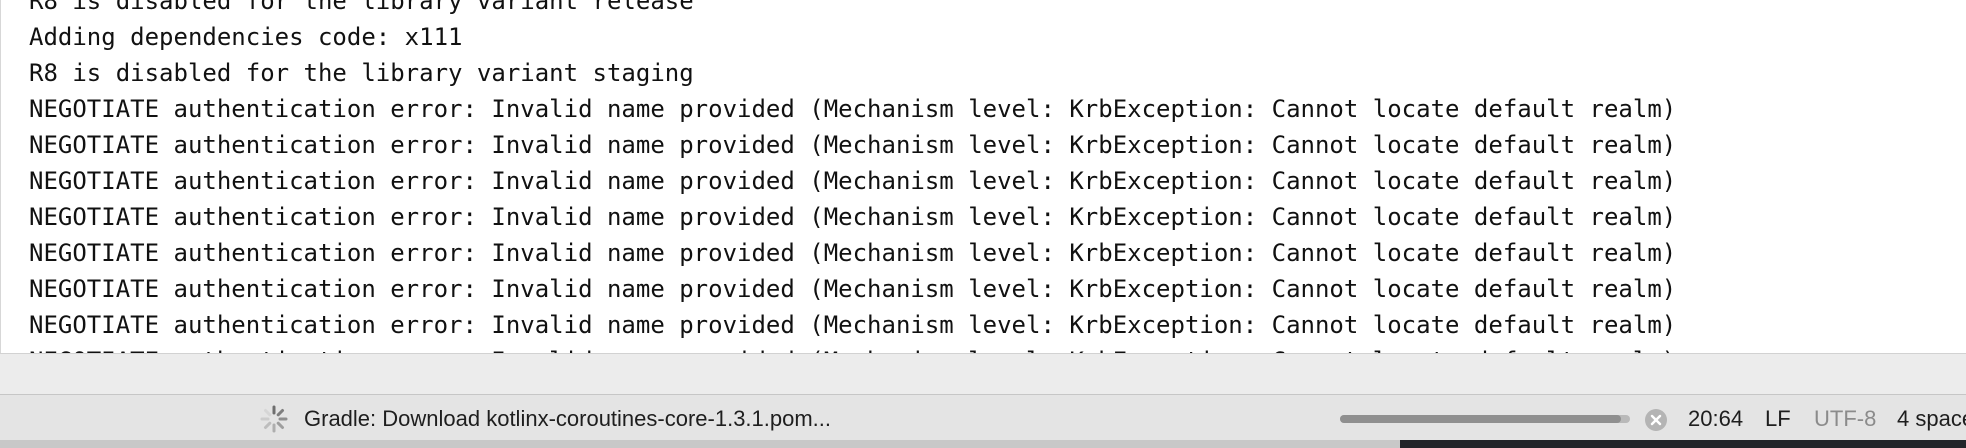 The width and height of the screenshot is (1966, 448). Describe the element at coordinates (246, 37) in the screenshot. I see `console-line: Adding dependencies code: x111` at that location.